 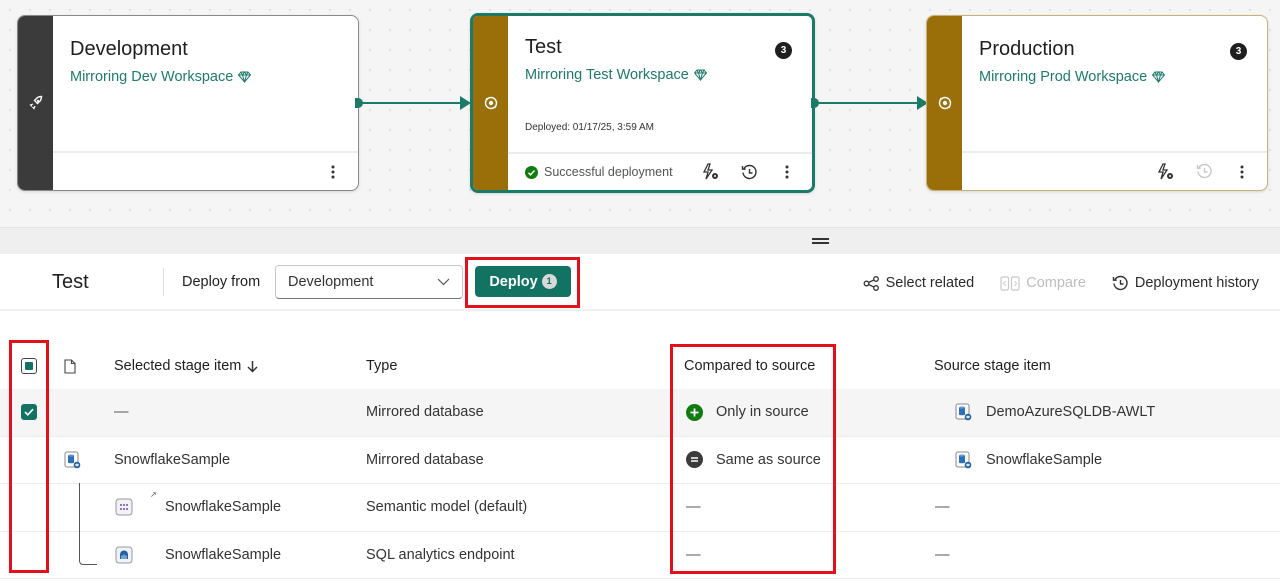 I want to click on stage-title: Test, so click(x=543, y=47).